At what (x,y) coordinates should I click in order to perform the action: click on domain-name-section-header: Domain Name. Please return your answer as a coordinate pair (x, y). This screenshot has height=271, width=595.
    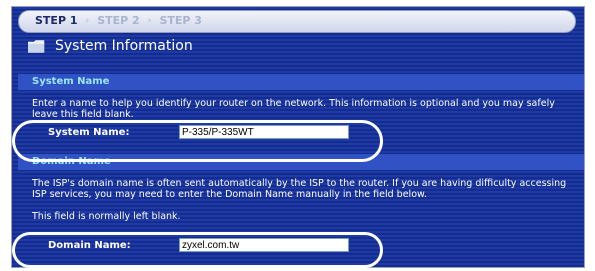
    Looking at the image, I should click on (301, 162).